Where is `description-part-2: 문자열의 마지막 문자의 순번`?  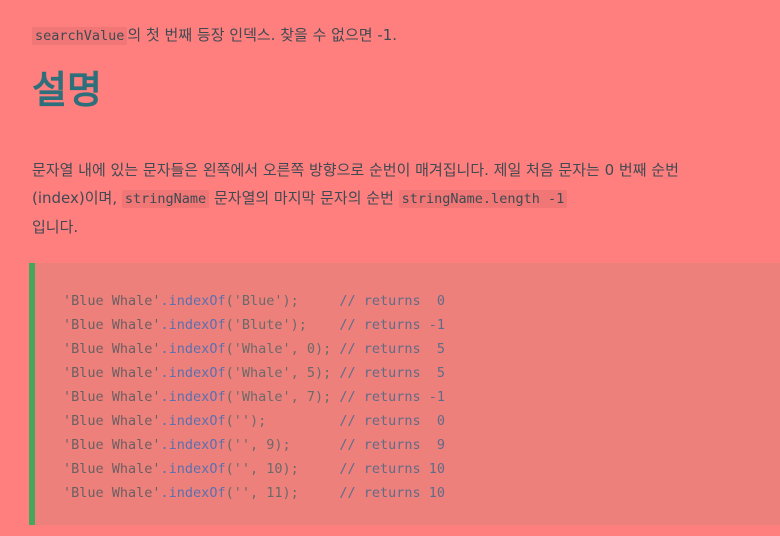 description-part-2: 문자열의 마지막 문자의 순번 is located at coordinates (303, 198).